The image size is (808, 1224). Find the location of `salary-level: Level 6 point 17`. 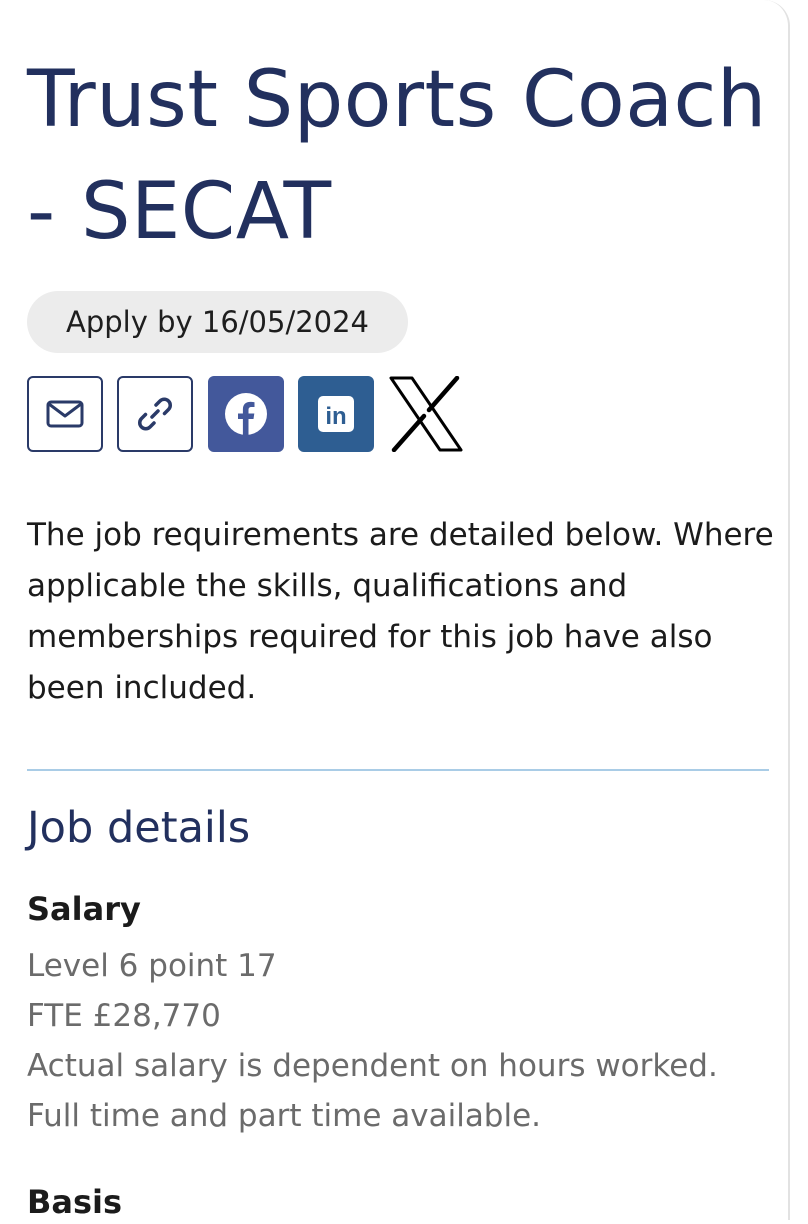

salary-level: Level 6 point 17 is located at coordinates (152, 966).